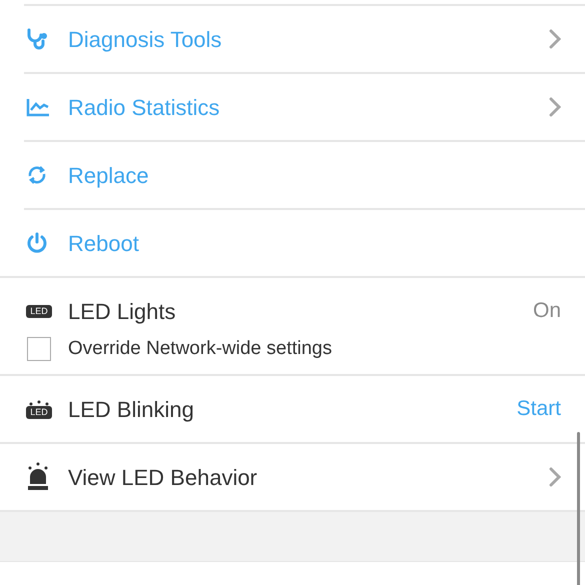 The height and width of the screenshot is (585, 585). What do you see at coordinates (104, 244) in the screenshot?
I see `row-label: Reboot` at bounding box center [104, 244].